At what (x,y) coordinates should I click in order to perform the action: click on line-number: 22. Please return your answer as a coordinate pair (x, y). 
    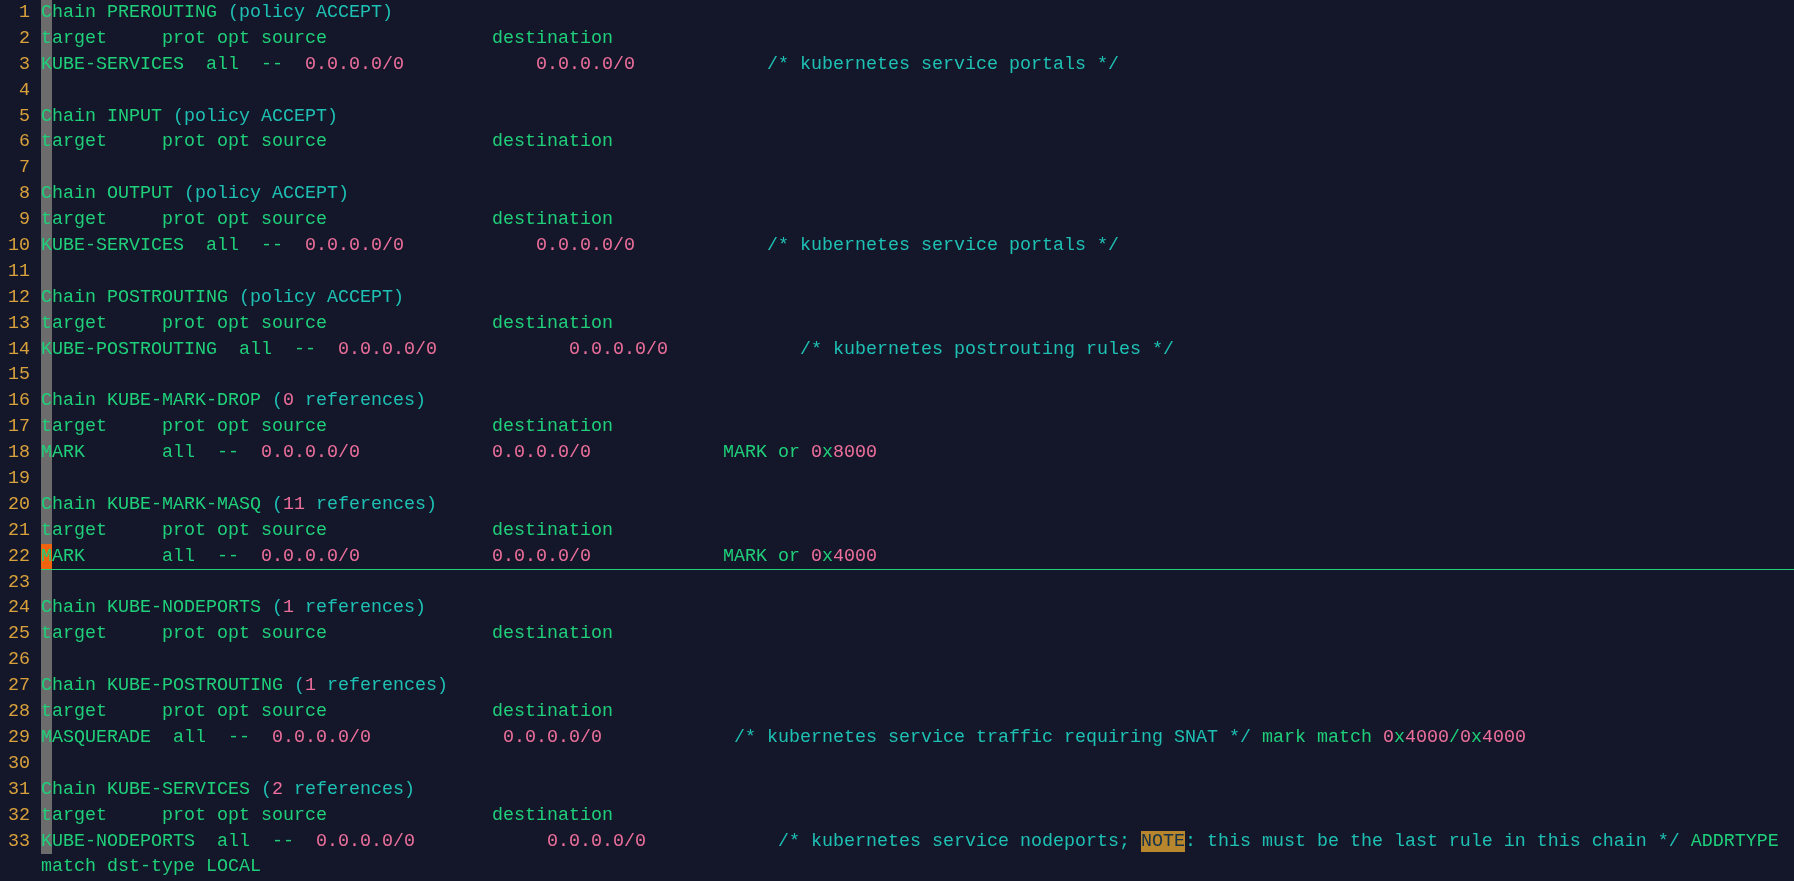
    Looking at the image, I should click on (18, 556).